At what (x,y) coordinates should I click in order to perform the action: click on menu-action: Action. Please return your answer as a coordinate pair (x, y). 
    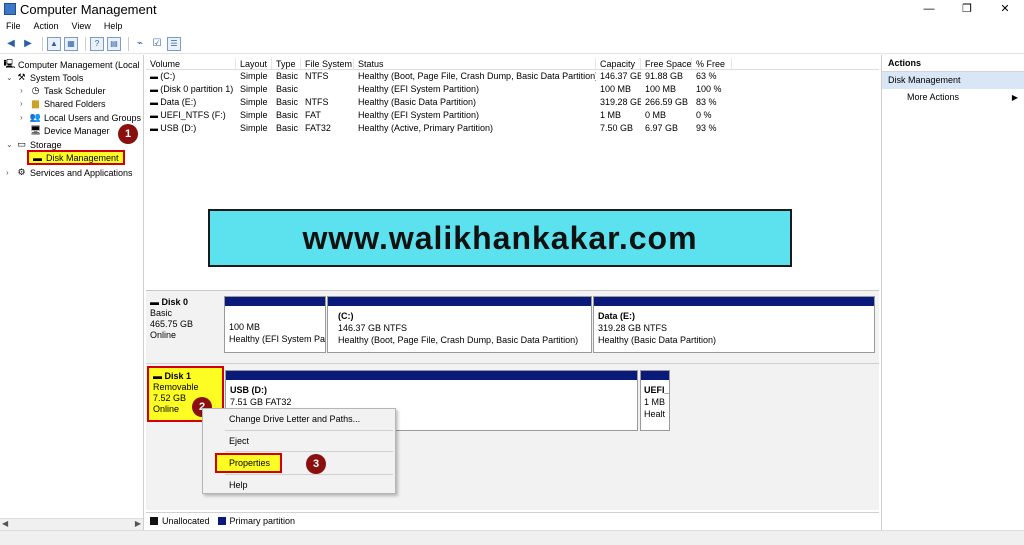
    Looking at the image, I should click on (46, 26).